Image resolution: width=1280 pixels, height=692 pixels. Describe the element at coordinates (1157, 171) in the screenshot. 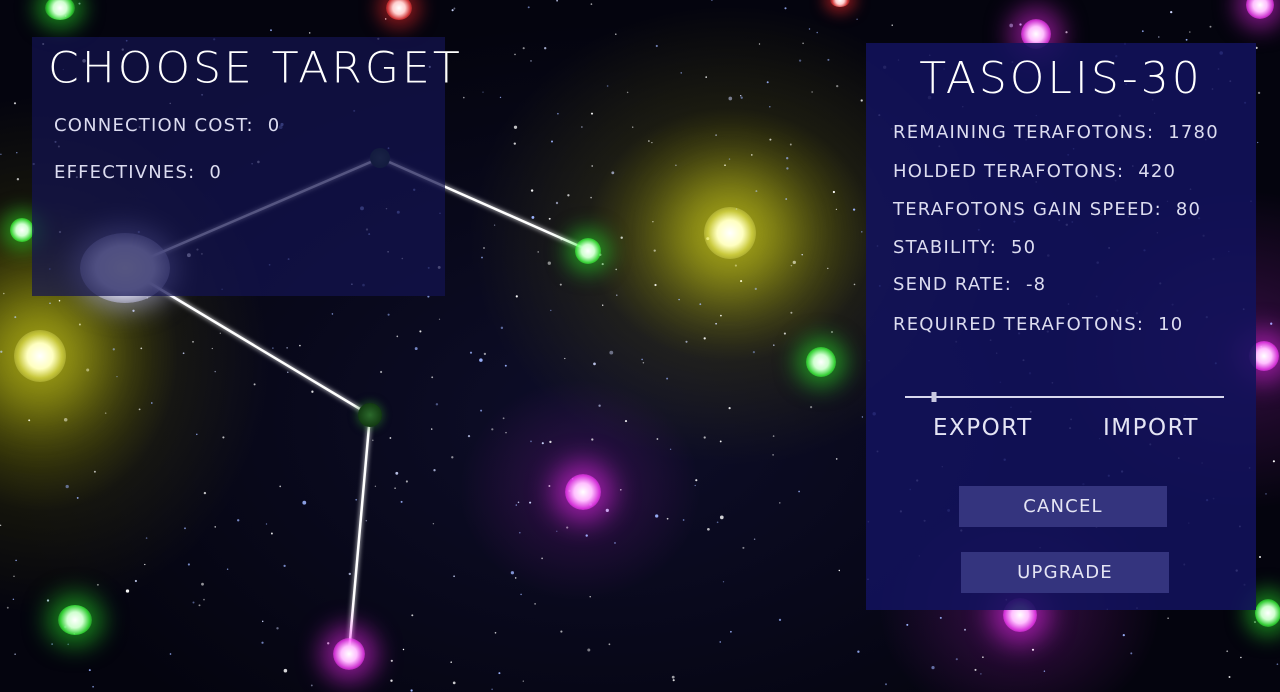

I see `stat-value: 420` at that location.